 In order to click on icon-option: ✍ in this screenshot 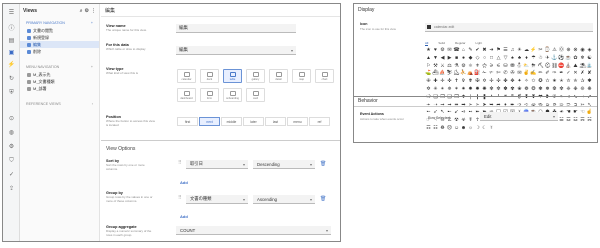, I will do `click(533, 74)`.